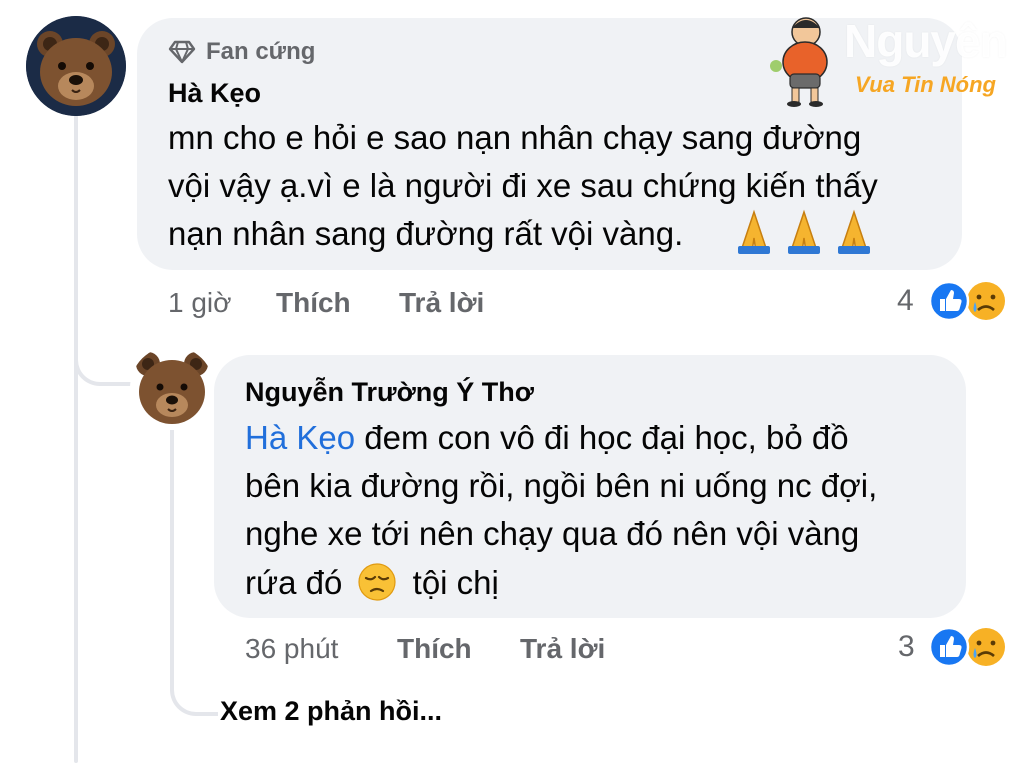 The image size is (1024, 763). What do you see at coordinates (906, 647) in the screenshot?
I see `reaction-count: 3` at bounding box center [906, 647].